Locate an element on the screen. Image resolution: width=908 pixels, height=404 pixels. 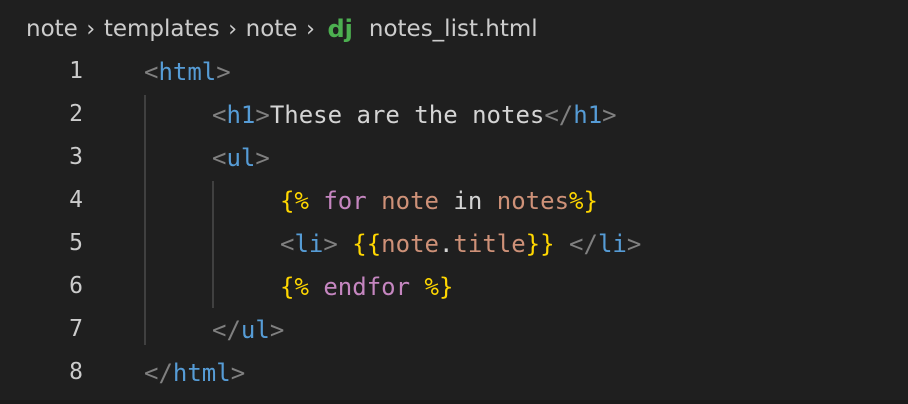
code-line: 5 <li> {{note.title}} </li> is located at coordinates (454, 245).